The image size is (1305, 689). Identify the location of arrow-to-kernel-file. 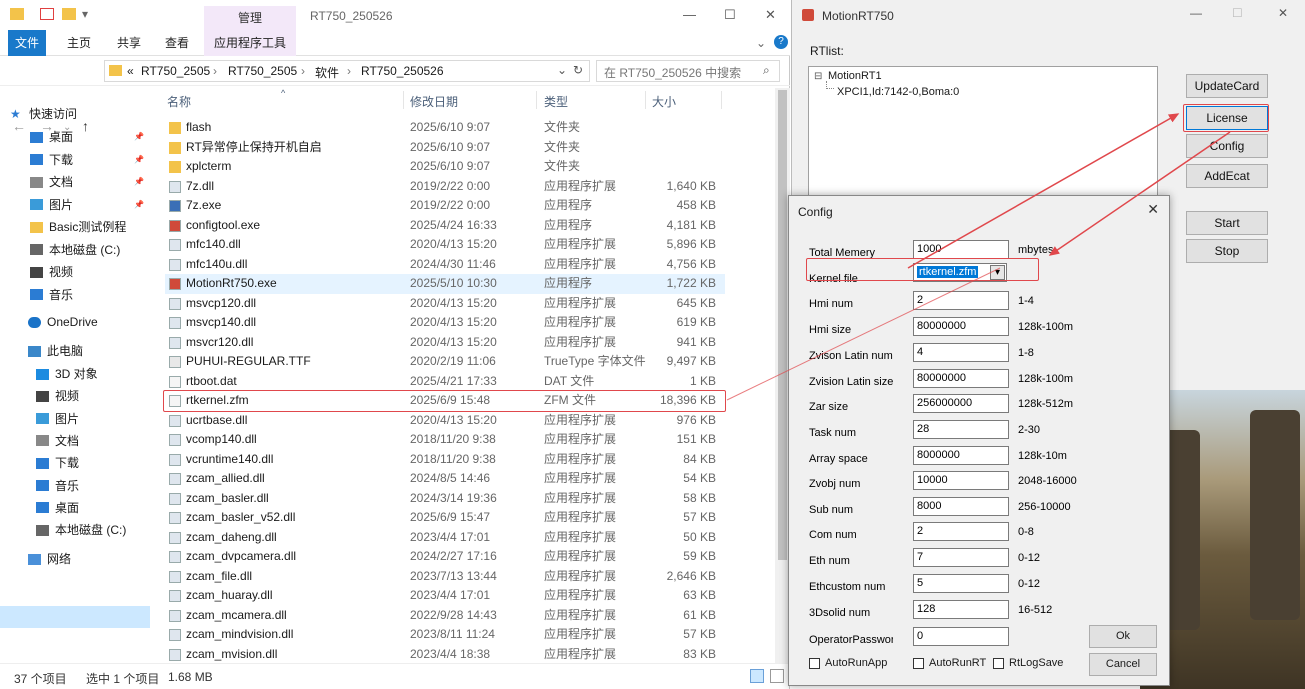
(1139, 193).